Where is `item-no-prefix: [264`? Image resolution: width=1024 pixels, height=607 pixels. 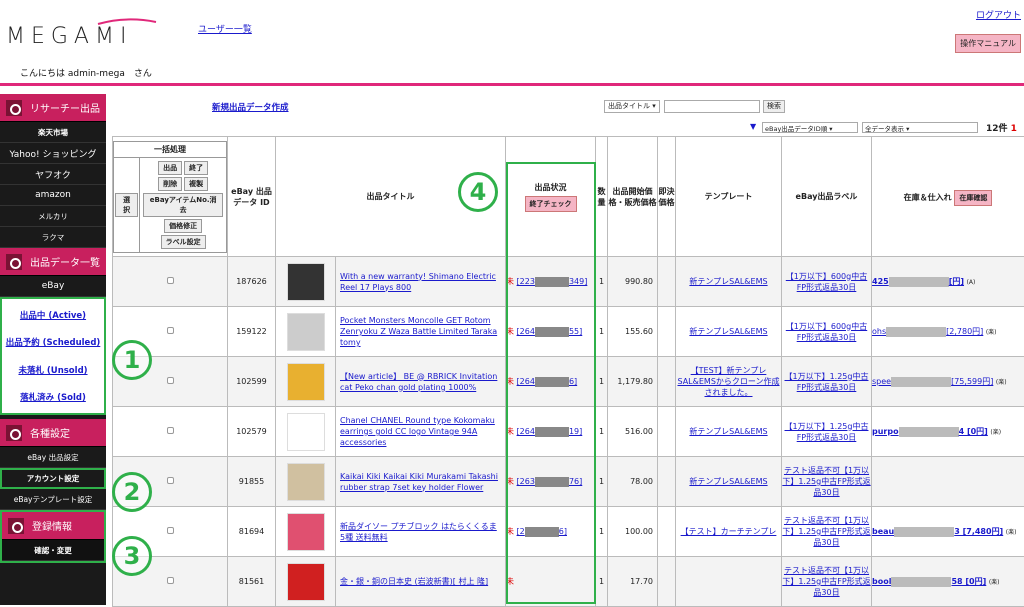 item-no-prefix: [264 is located at coordinates (526, 381).